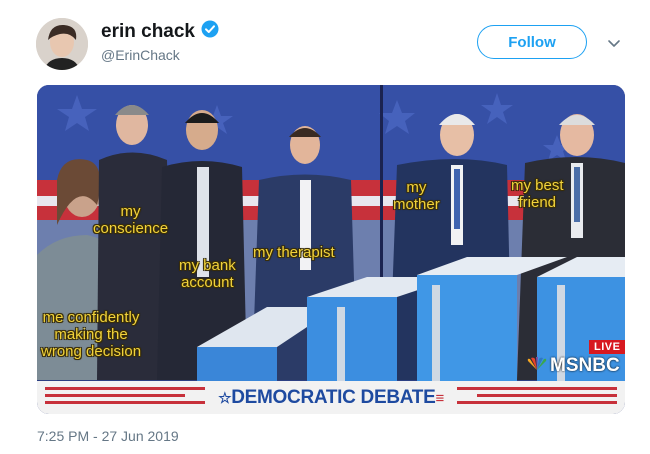 The image size is (650, 454). What do you see at coordinates (333, 397) in the screenshot?
I see `debate-banner-text: DEMOCRATIC DEBATE` at bounding box center [333, 397].